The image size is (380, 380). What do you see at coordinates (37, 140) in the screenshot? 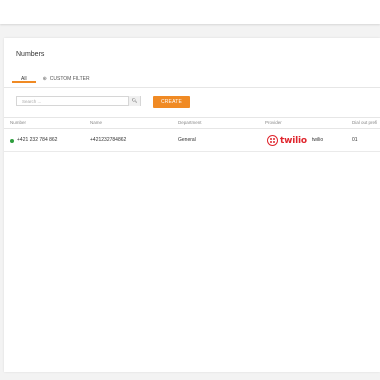
I see `cell-number: +421 232 784 862` at bounding box center [37, 140].